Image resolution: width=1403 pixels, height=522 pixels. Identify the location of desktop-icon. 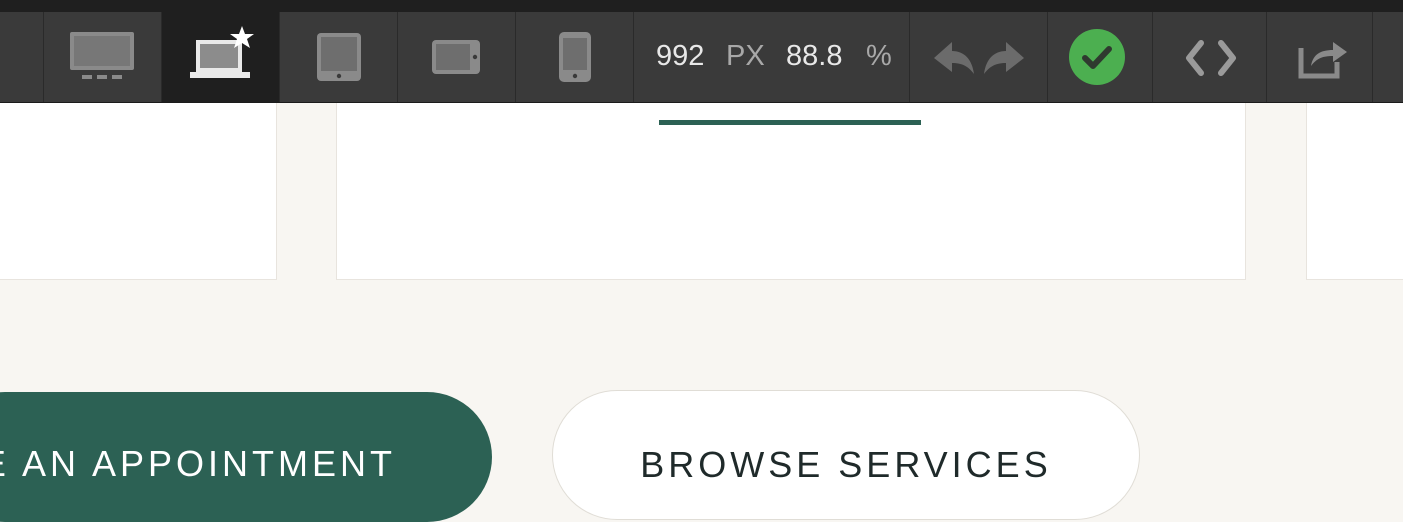
(102, 55).